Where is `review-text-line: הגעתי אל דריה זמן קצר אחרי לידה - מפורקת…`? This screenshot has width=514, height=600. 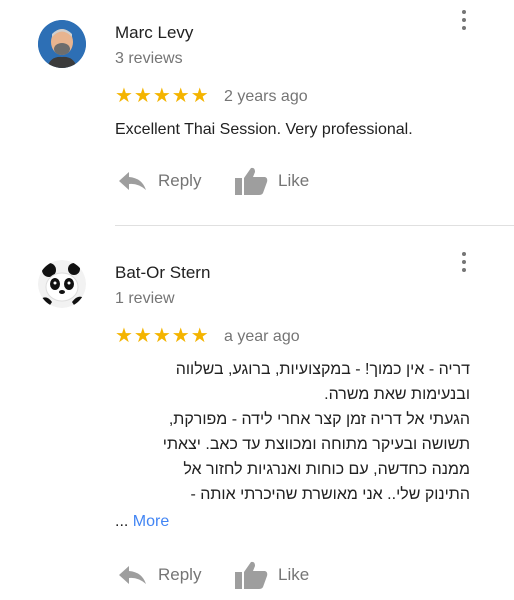 review-text-line: הגעתי אל דריה זמן קצר אחרי לידה - מפורקת… is located at coordinates (319, 419).